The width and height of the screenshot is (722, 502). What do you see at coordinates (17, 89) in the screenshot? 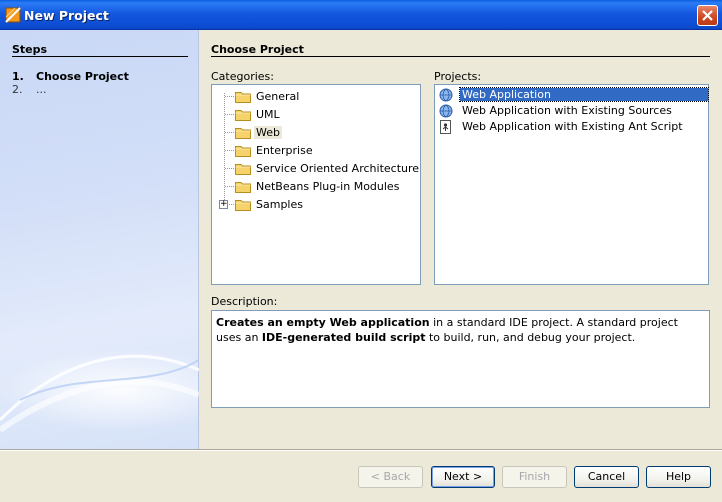
I see `step-number: 2.` at bounding box center [17, 89].